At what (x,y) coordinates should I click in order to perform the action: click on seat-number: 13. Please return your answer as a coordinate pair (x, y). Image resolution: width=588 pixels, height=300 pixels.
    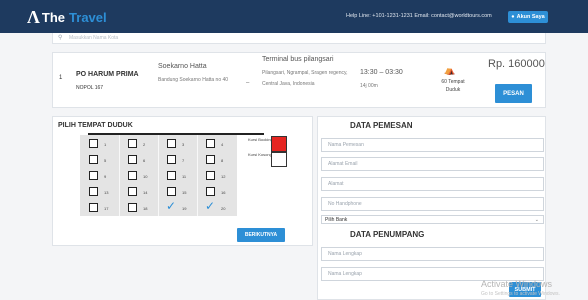
    Looking at the image, I should click on (106, 192).